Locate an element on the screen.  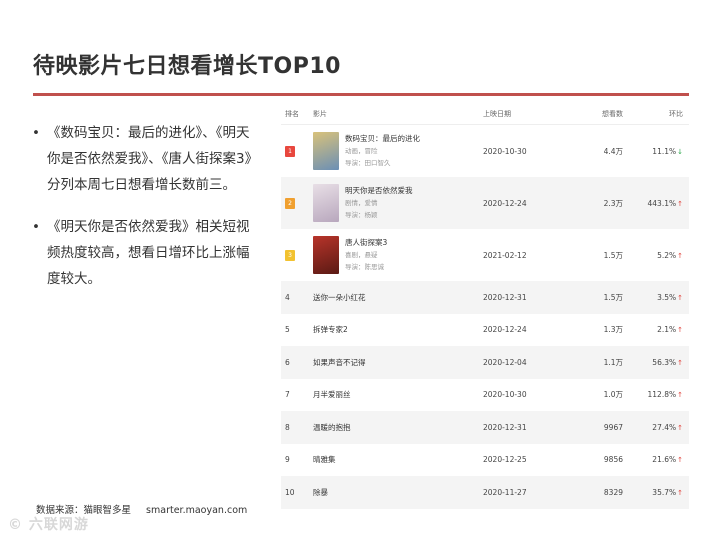
film-title: 唐人街探案3 is located at coordinates (366, 242).